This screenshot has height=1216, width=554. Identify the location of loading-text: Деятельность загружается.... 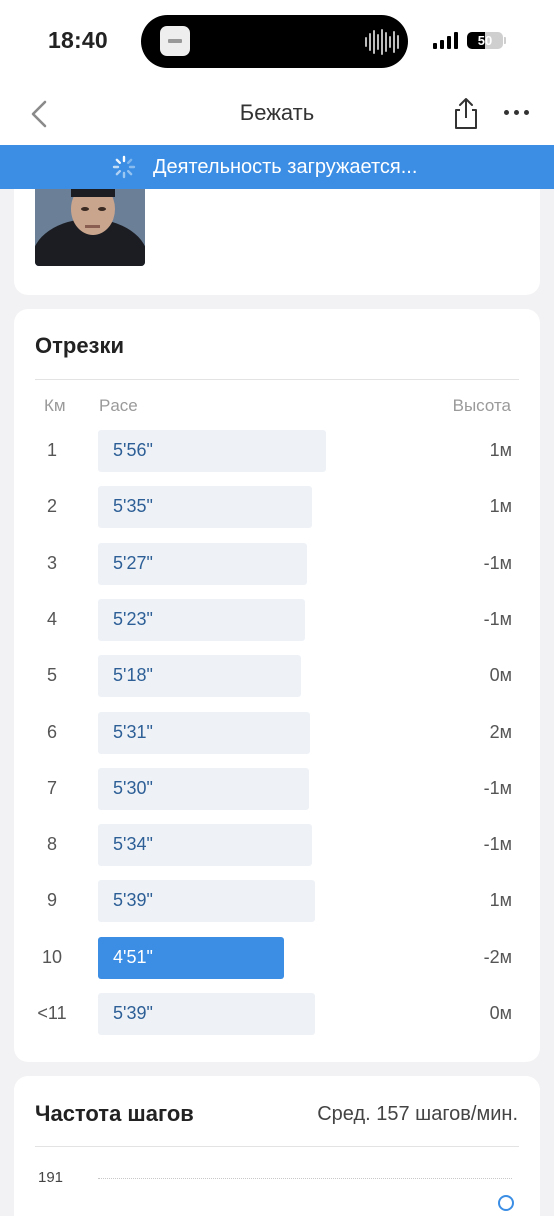
(285, 167).